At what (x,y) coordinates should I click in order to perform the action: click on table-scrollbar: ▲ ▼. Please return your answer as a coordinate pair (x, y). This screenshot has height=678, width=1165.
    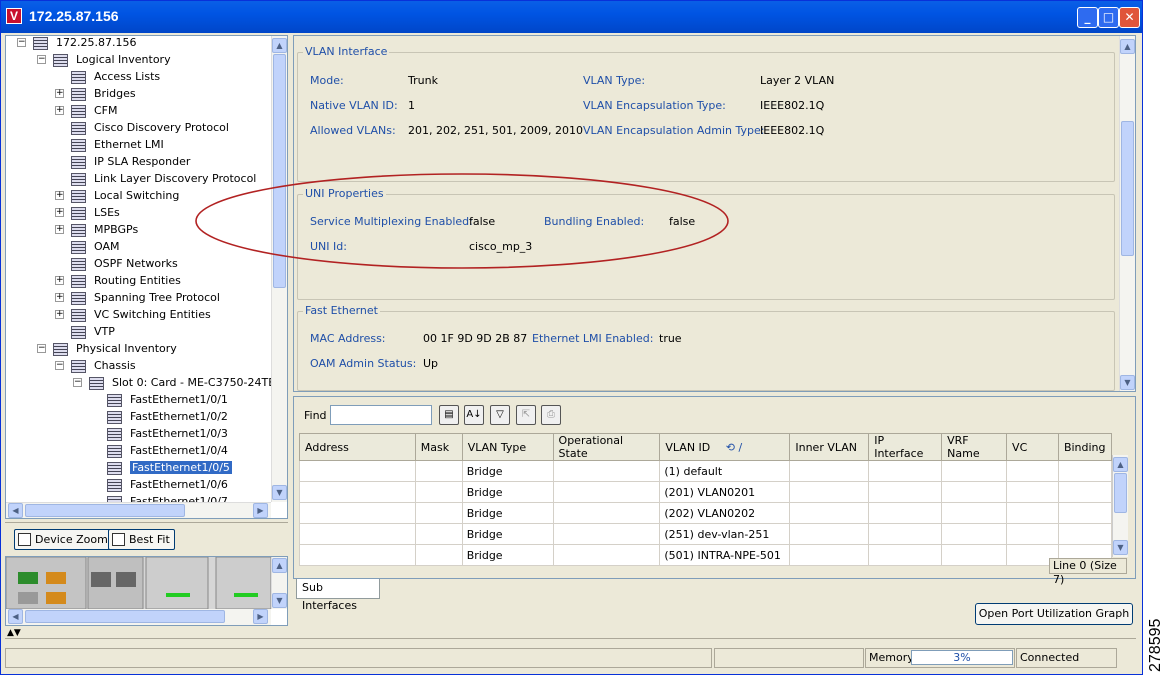
    Looking at the image, I should click on (1120, 506).